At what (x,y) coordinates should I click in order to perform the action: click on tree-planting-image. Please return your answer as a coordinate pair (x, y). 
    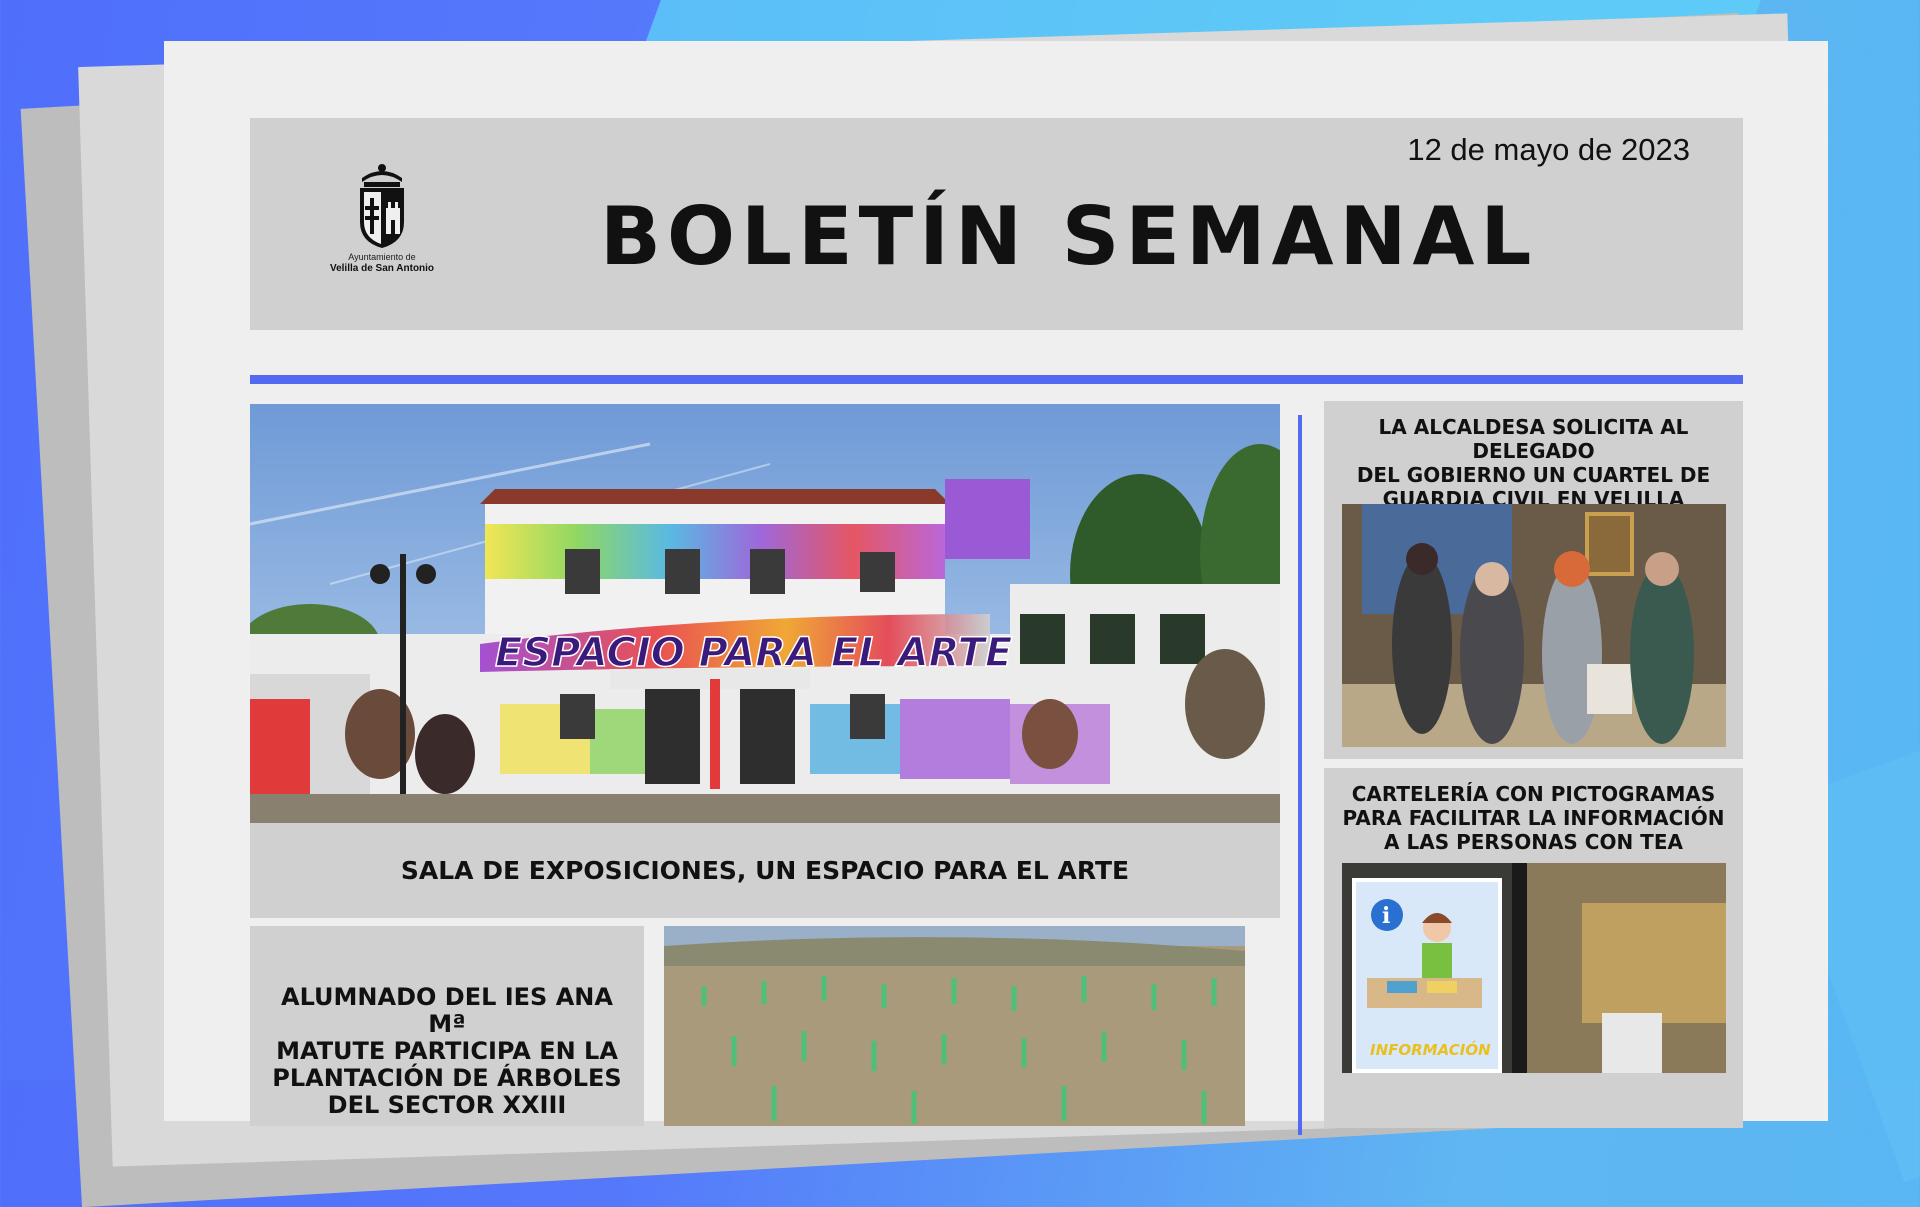
    Looking at the image, I should click on (954, 1026).